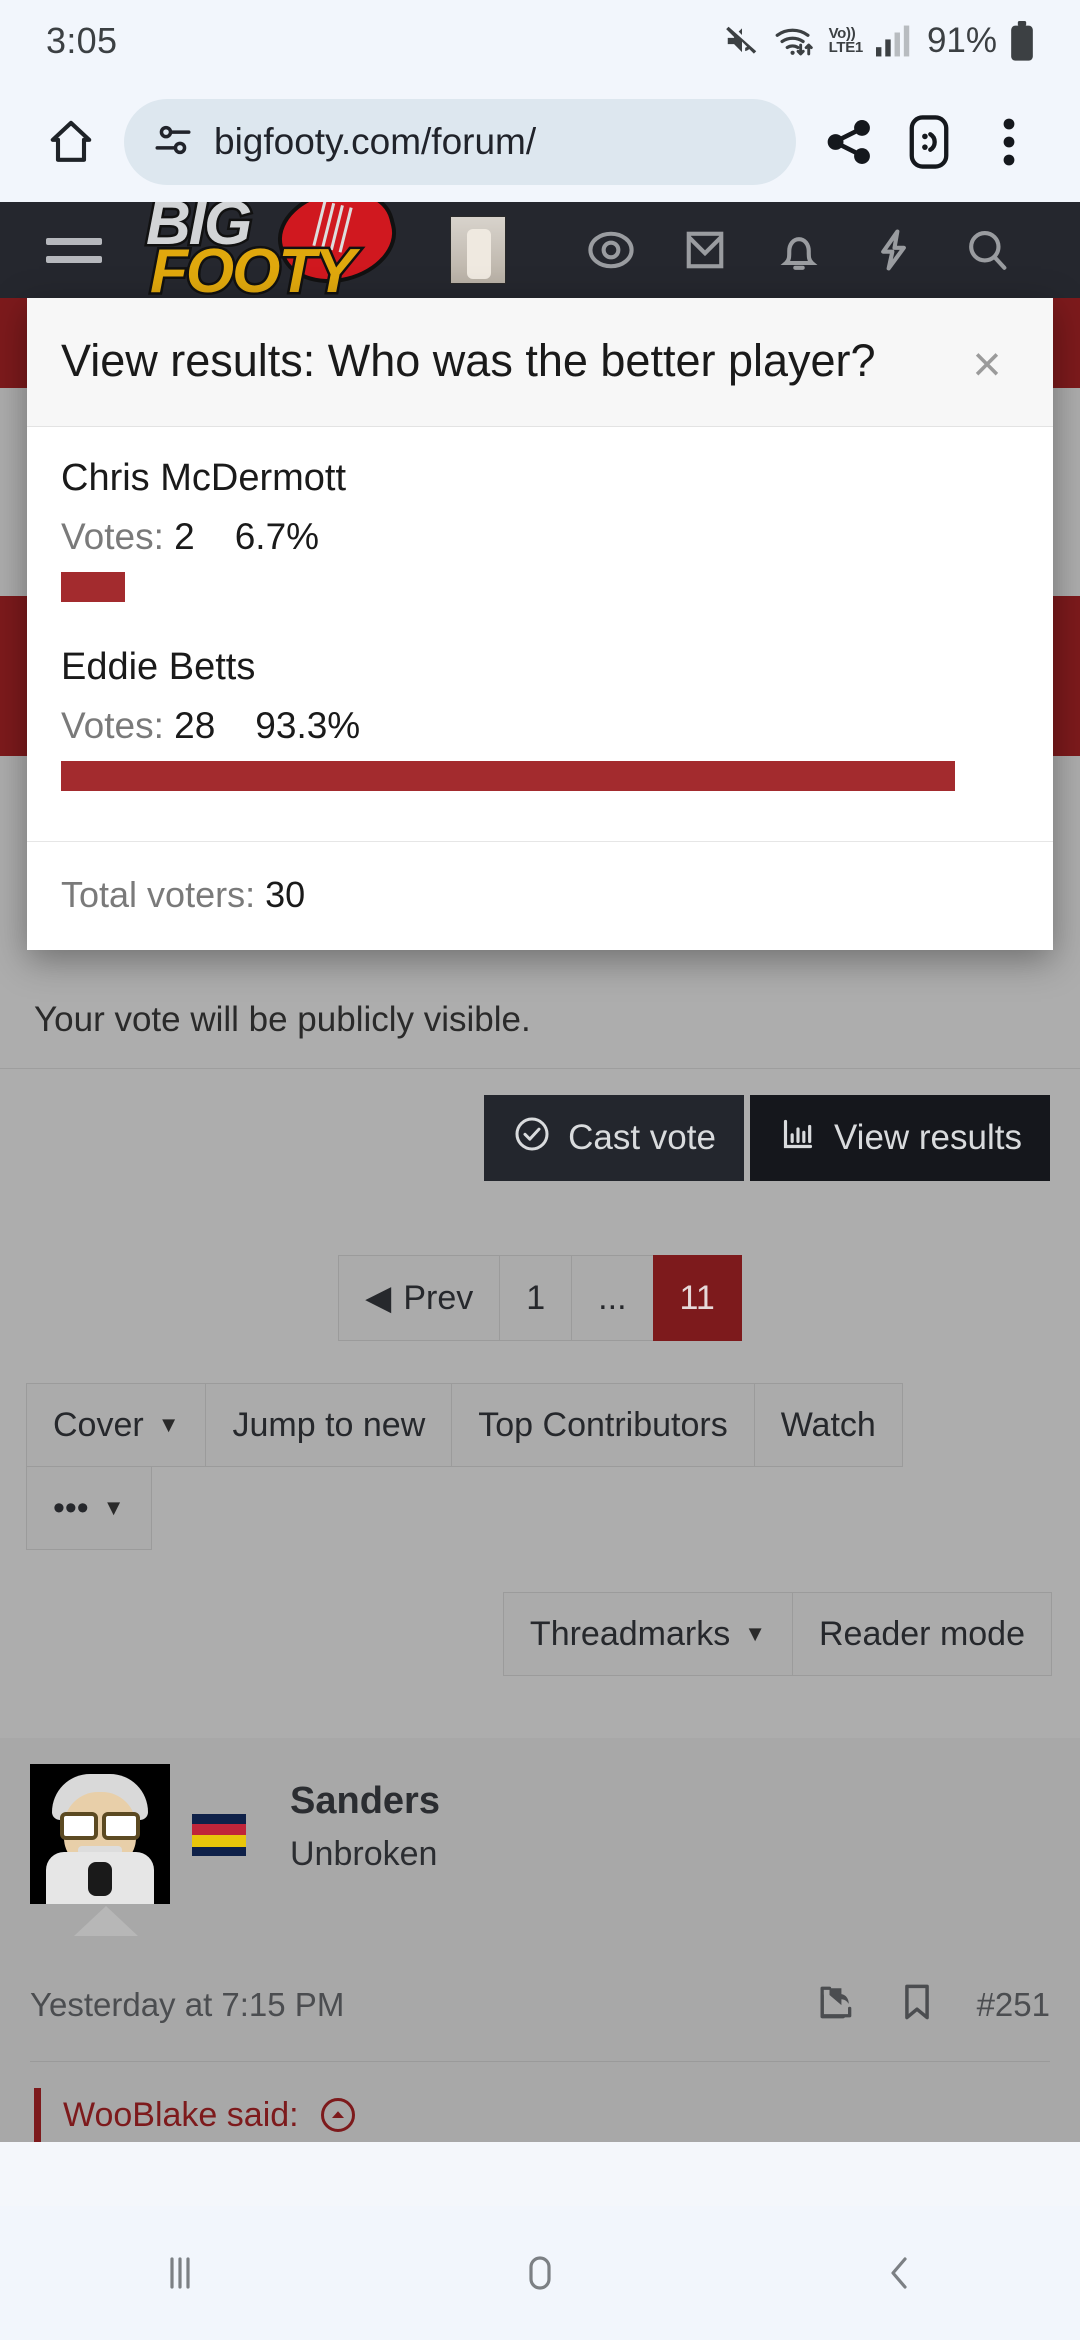 The image size is (1080, 2340). I want to click on option-percent: 6.7%, so click(277, 536).